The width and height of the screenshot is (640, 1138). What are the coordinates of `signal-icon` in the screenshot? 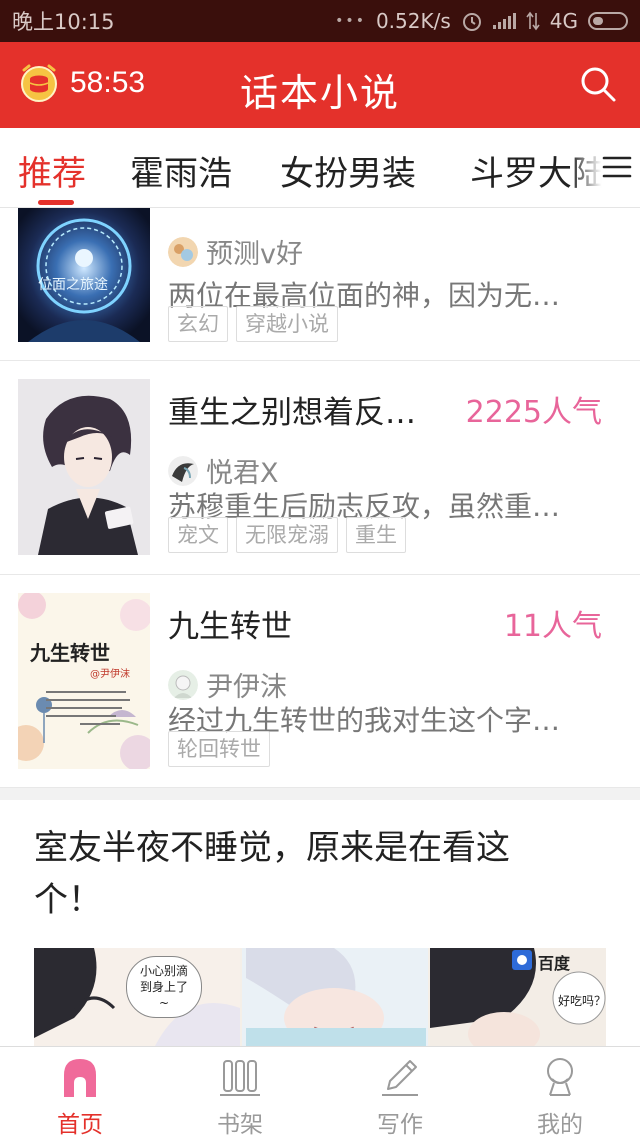 It's located at (504, 21).